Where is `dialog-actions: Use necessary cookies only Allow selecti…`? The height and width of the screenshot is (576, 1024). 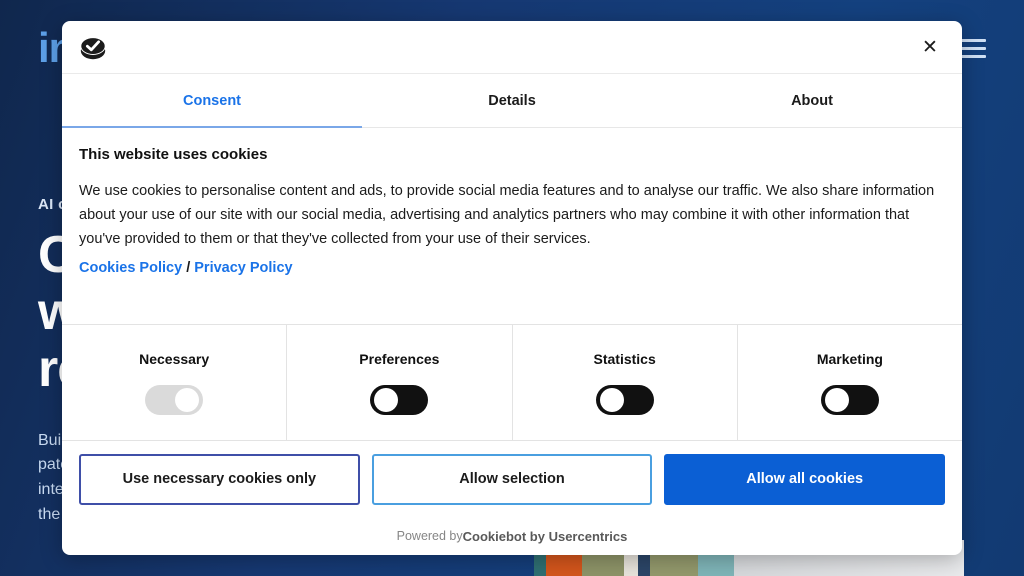
dialog-actions: Use necessary cookies only Allow selecti… is located at coordinates (512, 479).